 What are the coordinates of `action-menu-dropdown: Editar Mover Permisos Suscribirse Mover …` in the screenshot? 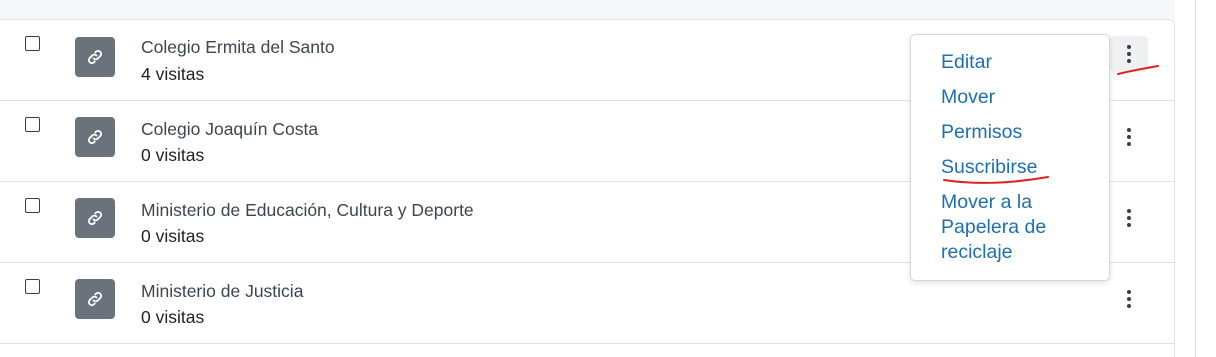 It's located at (1010, 157).